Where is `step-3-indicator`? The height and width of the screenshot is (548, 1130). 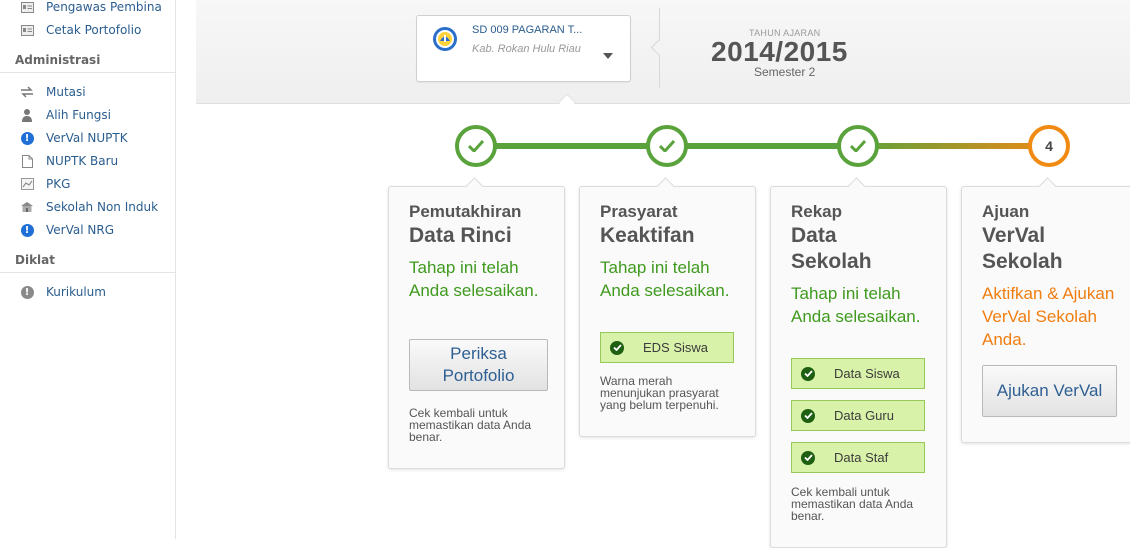 step-3-indicator is located at coordinates (858, 146).